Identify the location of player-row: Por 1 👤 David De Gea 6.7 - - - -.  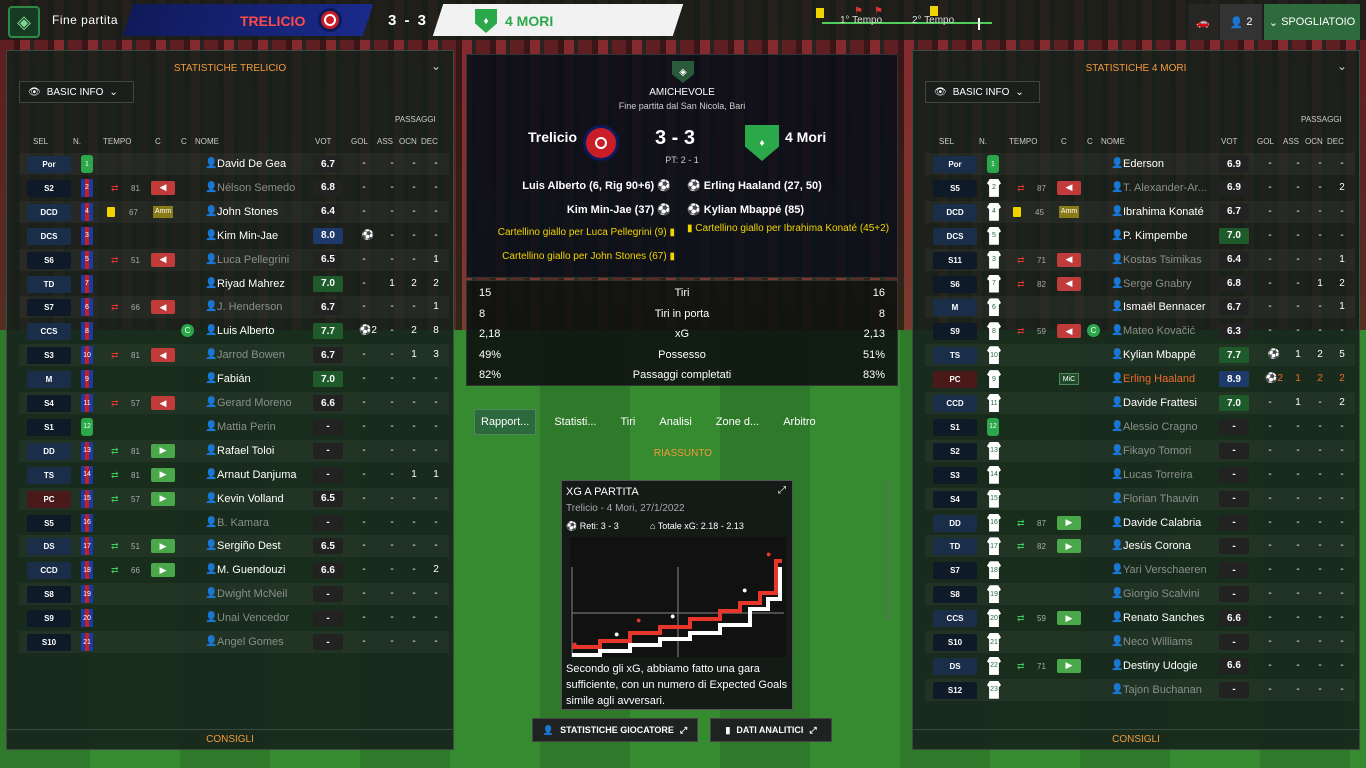
(234, 164).